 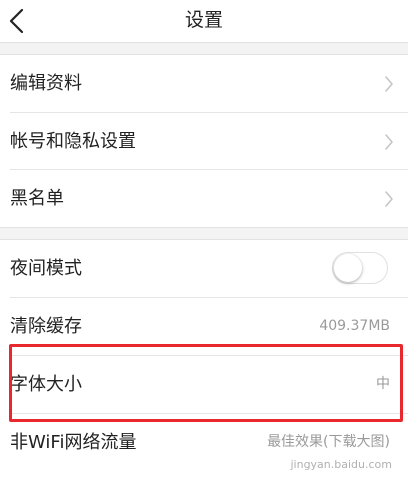 I want to click on row-label: 编辑资料, so click(x=46, y=83).